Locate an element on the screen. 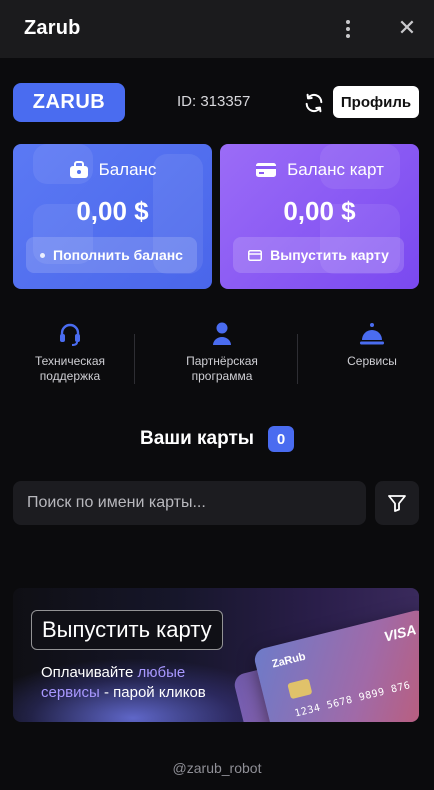 This screenshot has height=790, width=434. services-link: Сервисы is located at coordinates (372, 358).